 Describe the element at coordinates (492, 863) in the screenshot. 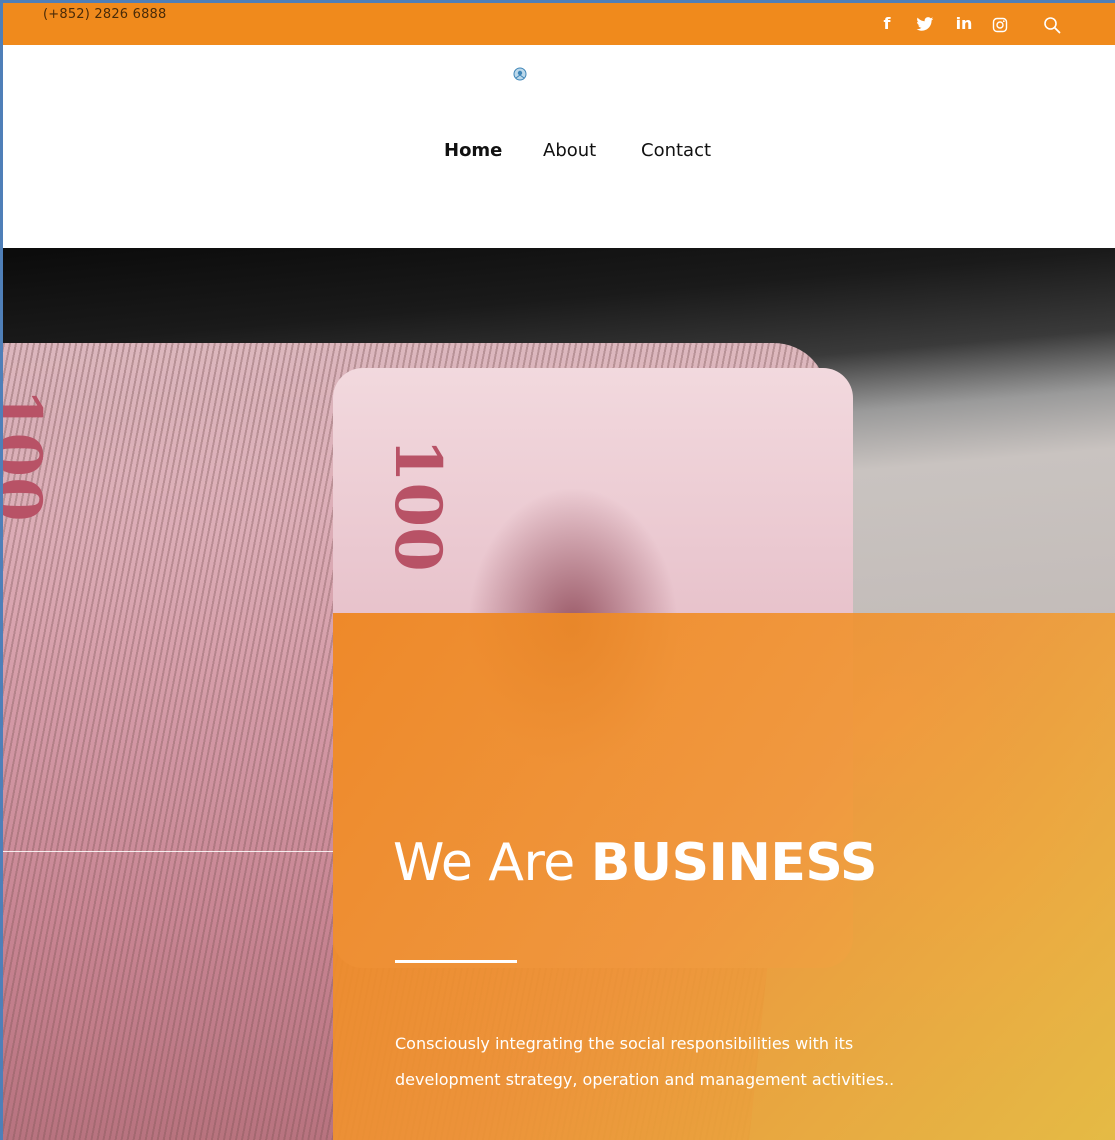

I see `headline-light: We Are` at that location.